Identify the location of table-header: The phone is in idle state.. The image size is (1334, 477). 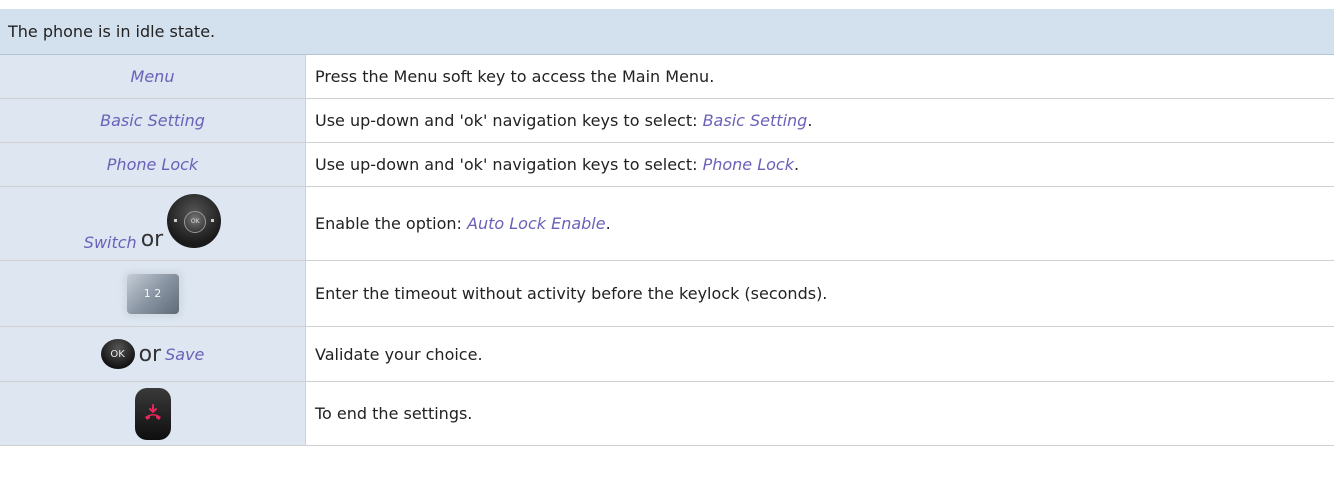
(667, 32).